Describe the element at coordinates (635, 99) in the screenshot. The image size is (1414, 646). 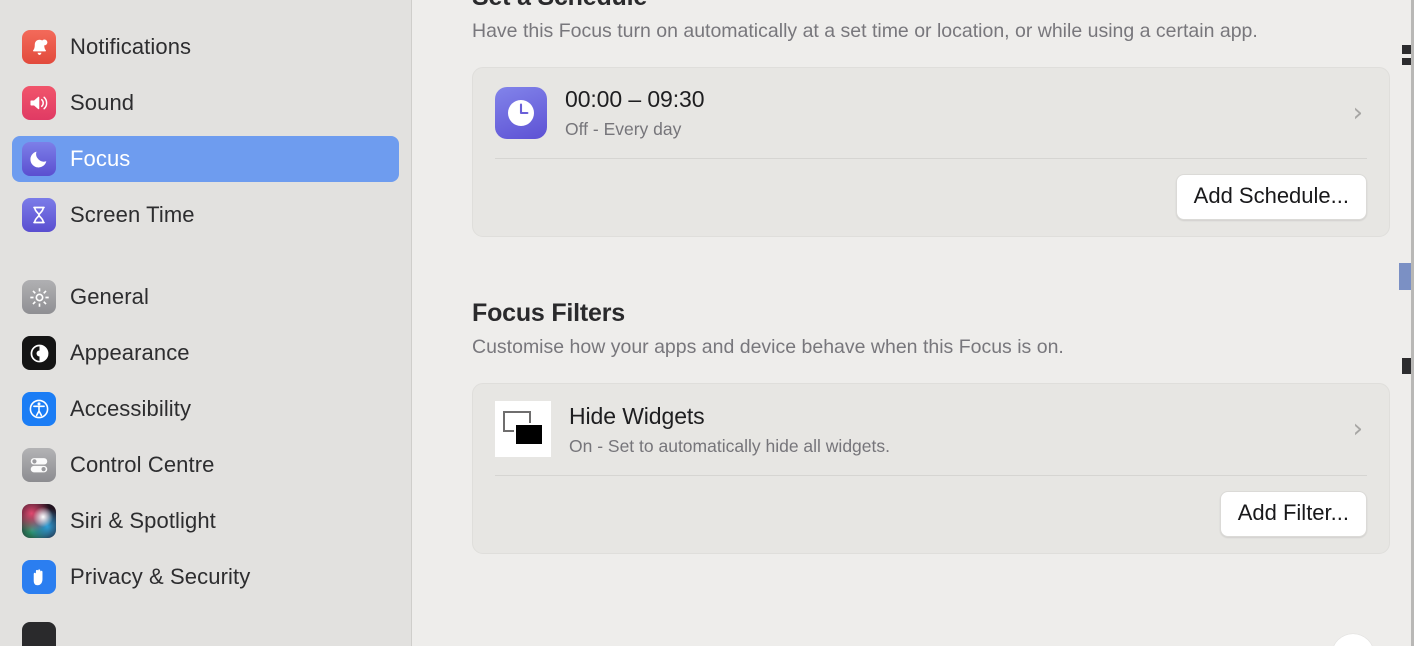
I see `schedule-time-range: 00:00 – 09:30` at that location.